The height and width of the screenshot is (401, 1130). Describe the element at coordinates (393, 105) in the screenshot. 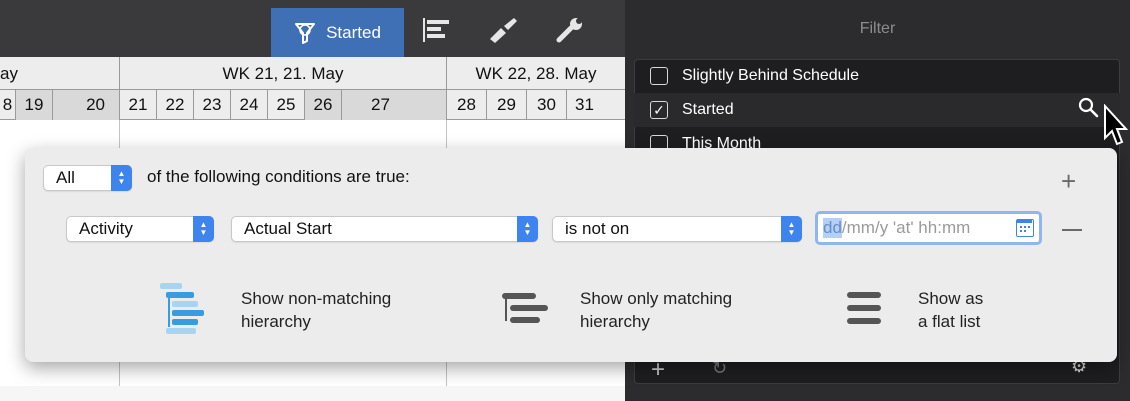

I see `day-label: 27` at that location.